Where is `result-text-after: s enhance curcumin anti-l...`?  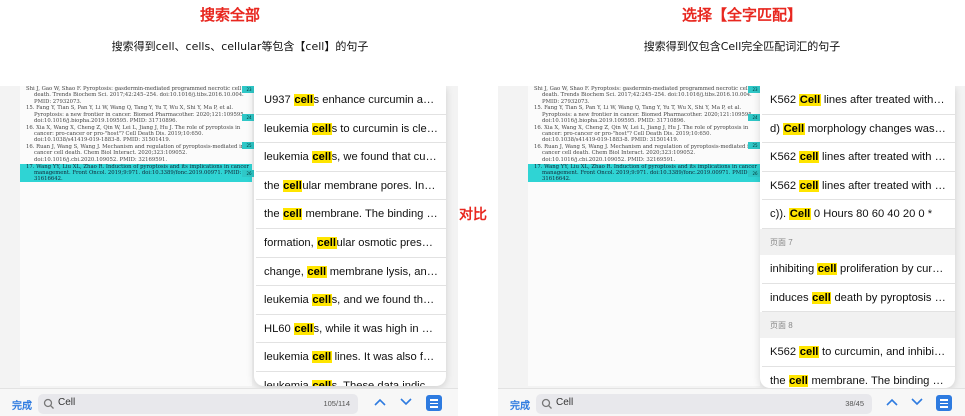 result-text-after: s enhance curcumin anti-l... is located at coordinates (379, 100).